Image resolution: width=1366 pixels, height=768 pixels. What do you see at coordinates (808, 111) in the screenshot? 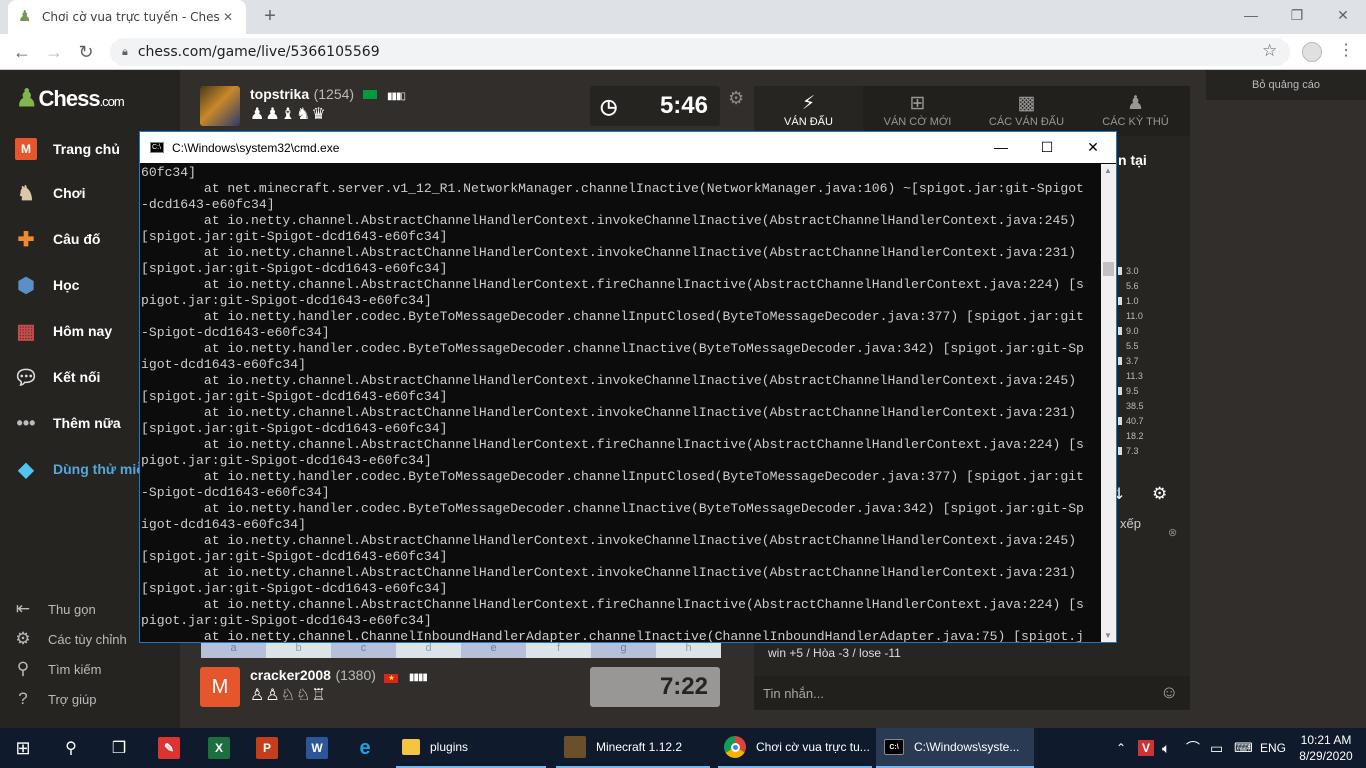
I see `tab-game: ⚡︎ VÁN ĐẤU` at bounding box center [808, 111].